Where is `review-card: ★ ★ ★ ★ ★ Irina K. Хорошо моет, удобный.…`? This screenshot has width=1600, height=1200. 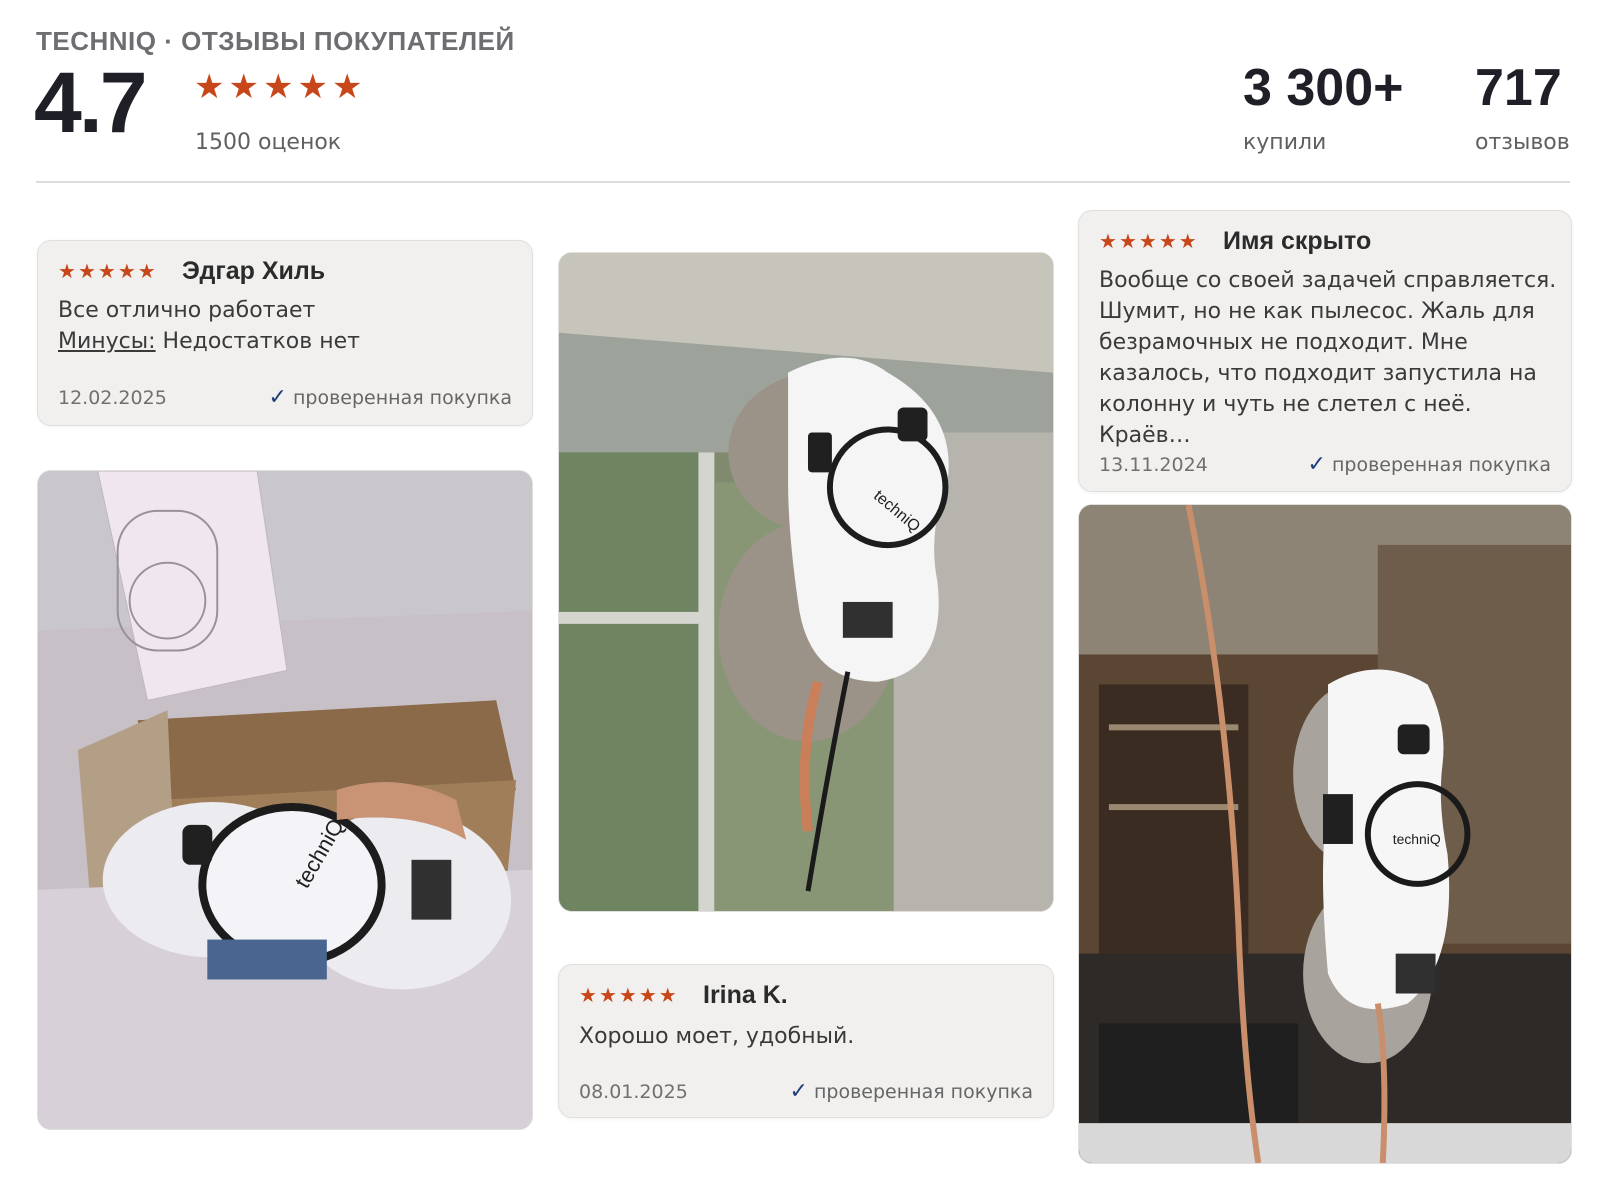
review-card: ★ ★ ★ ★ ★ Irina K. Хорошо моет, удобный.… is located at coordinates (806, 1041).